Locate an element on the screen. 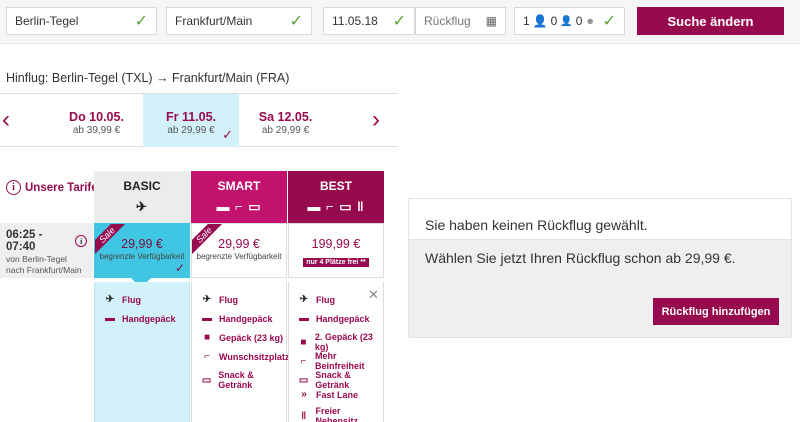  return-date-field: Rückflug ▦ is located at coordinates (460, 21).